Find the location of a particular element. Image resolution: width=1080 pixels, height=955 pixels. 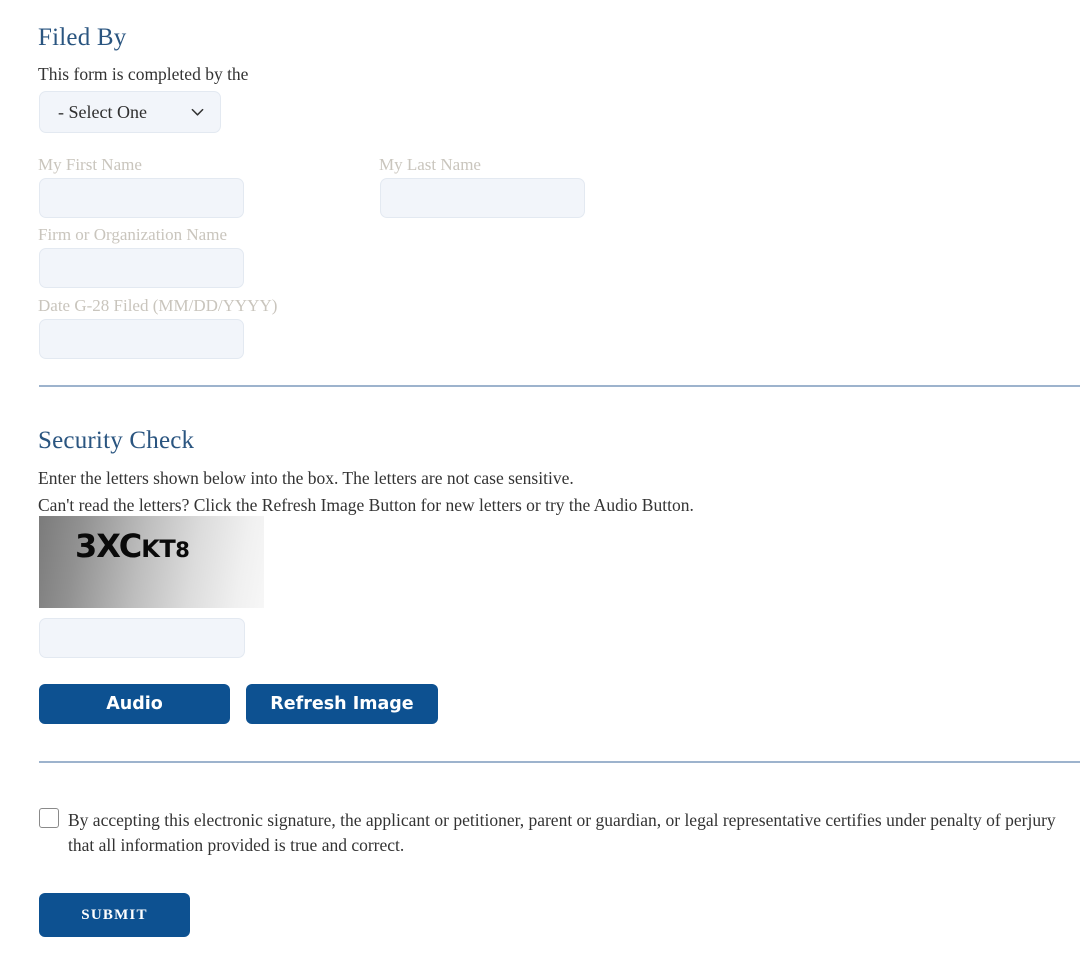

filed-by-intro-text: This form is completed by the is located at coordinates (143, 74).